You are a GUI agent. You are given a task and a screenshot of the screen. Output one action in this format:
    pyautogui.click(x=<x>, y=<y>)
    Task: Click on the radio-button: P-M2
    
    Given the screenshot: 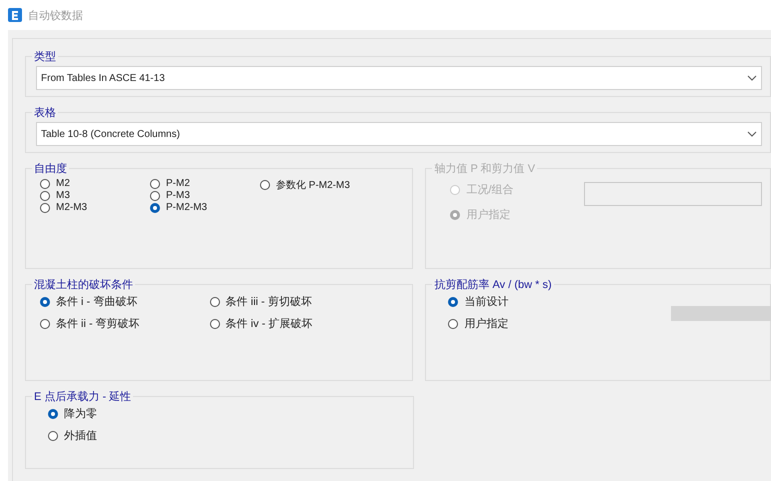 What is the action you would take?
    pyautogui.click(x=170, y=183)
    